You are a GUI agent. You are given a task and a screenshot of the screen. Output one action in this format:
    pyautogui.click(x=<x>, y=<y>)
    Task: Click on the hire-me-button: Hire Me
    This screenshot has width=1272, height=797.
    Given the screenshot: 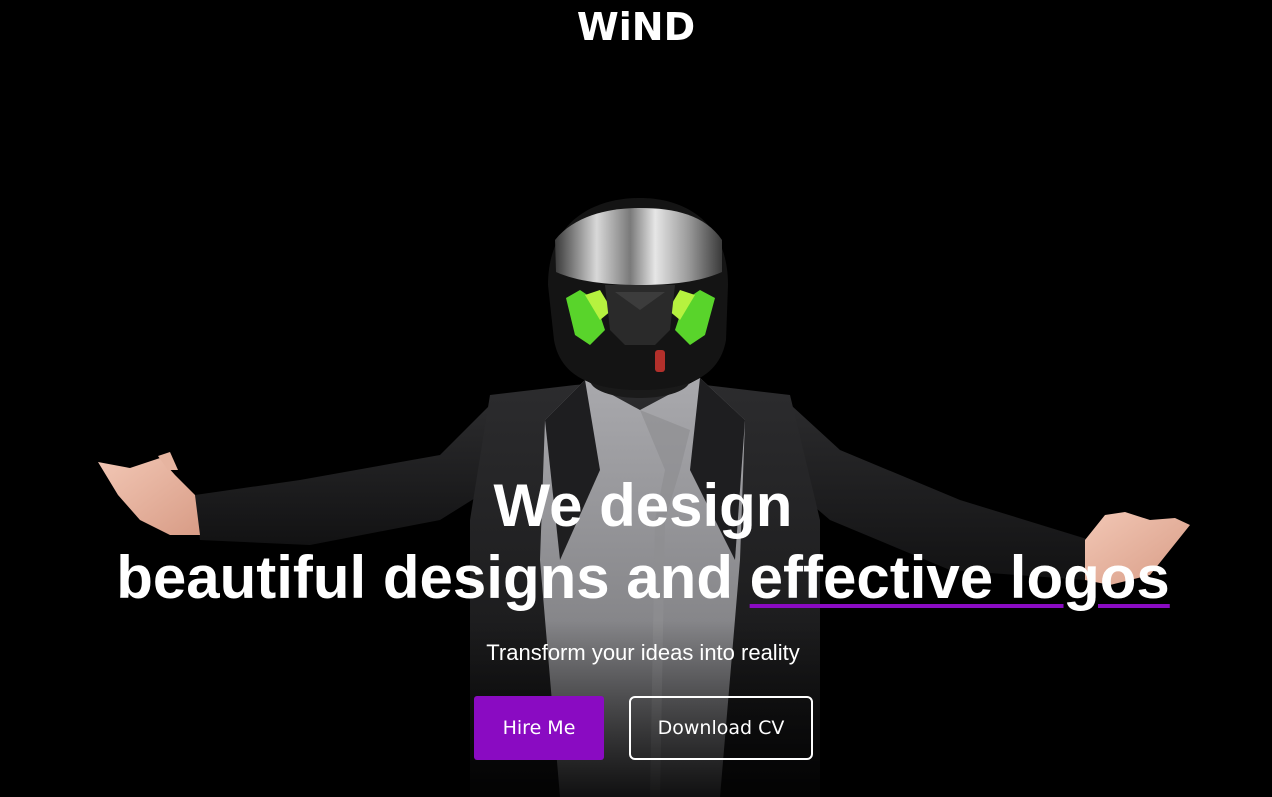 What is the action you would take?
    pyautogui.click(x=539, y=728)
    